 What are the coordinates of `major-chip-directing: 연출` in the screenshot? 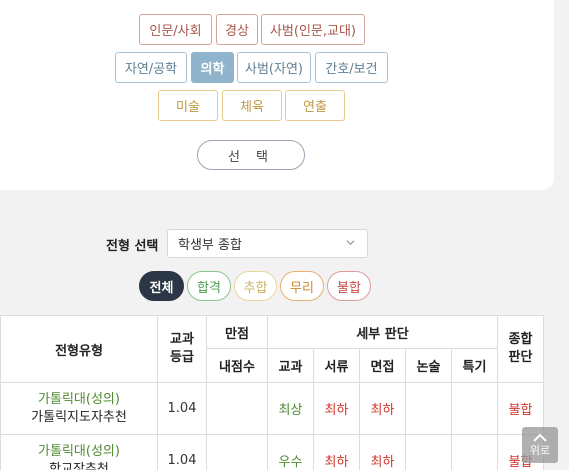 It's located at (315, 105).